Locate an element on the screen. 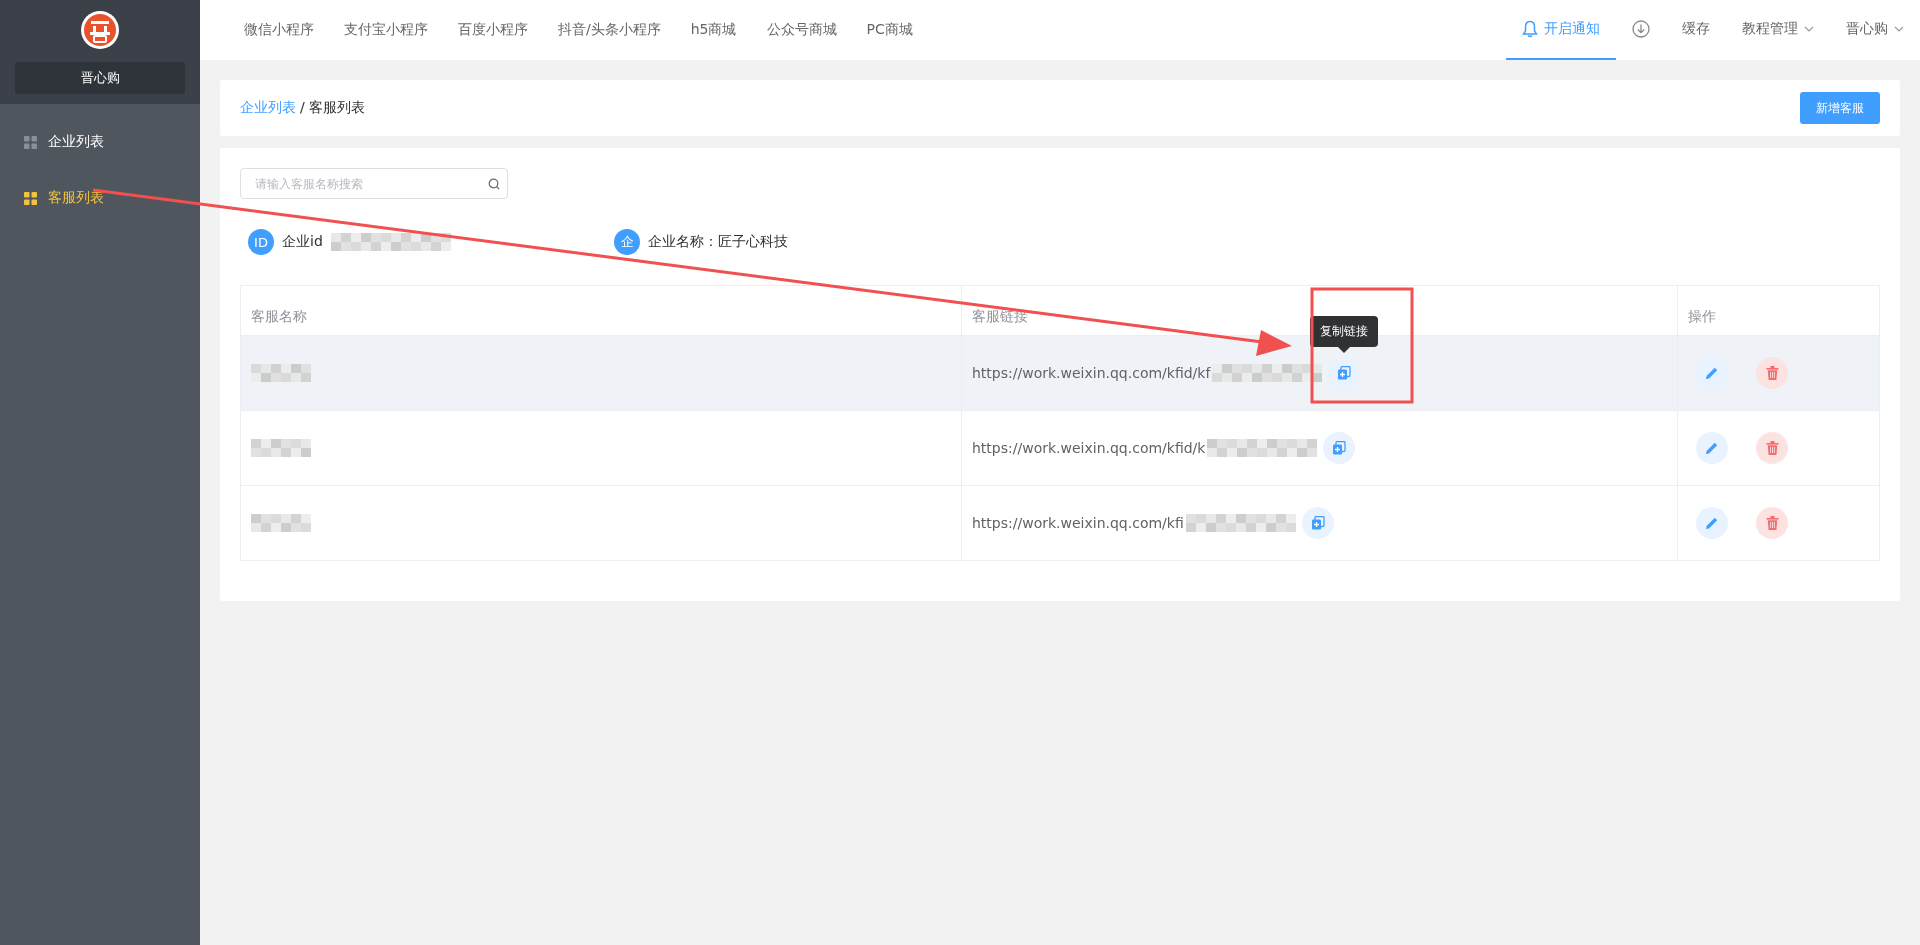  sidebar-item: 企业列表 is located at coordinates (100, 142).